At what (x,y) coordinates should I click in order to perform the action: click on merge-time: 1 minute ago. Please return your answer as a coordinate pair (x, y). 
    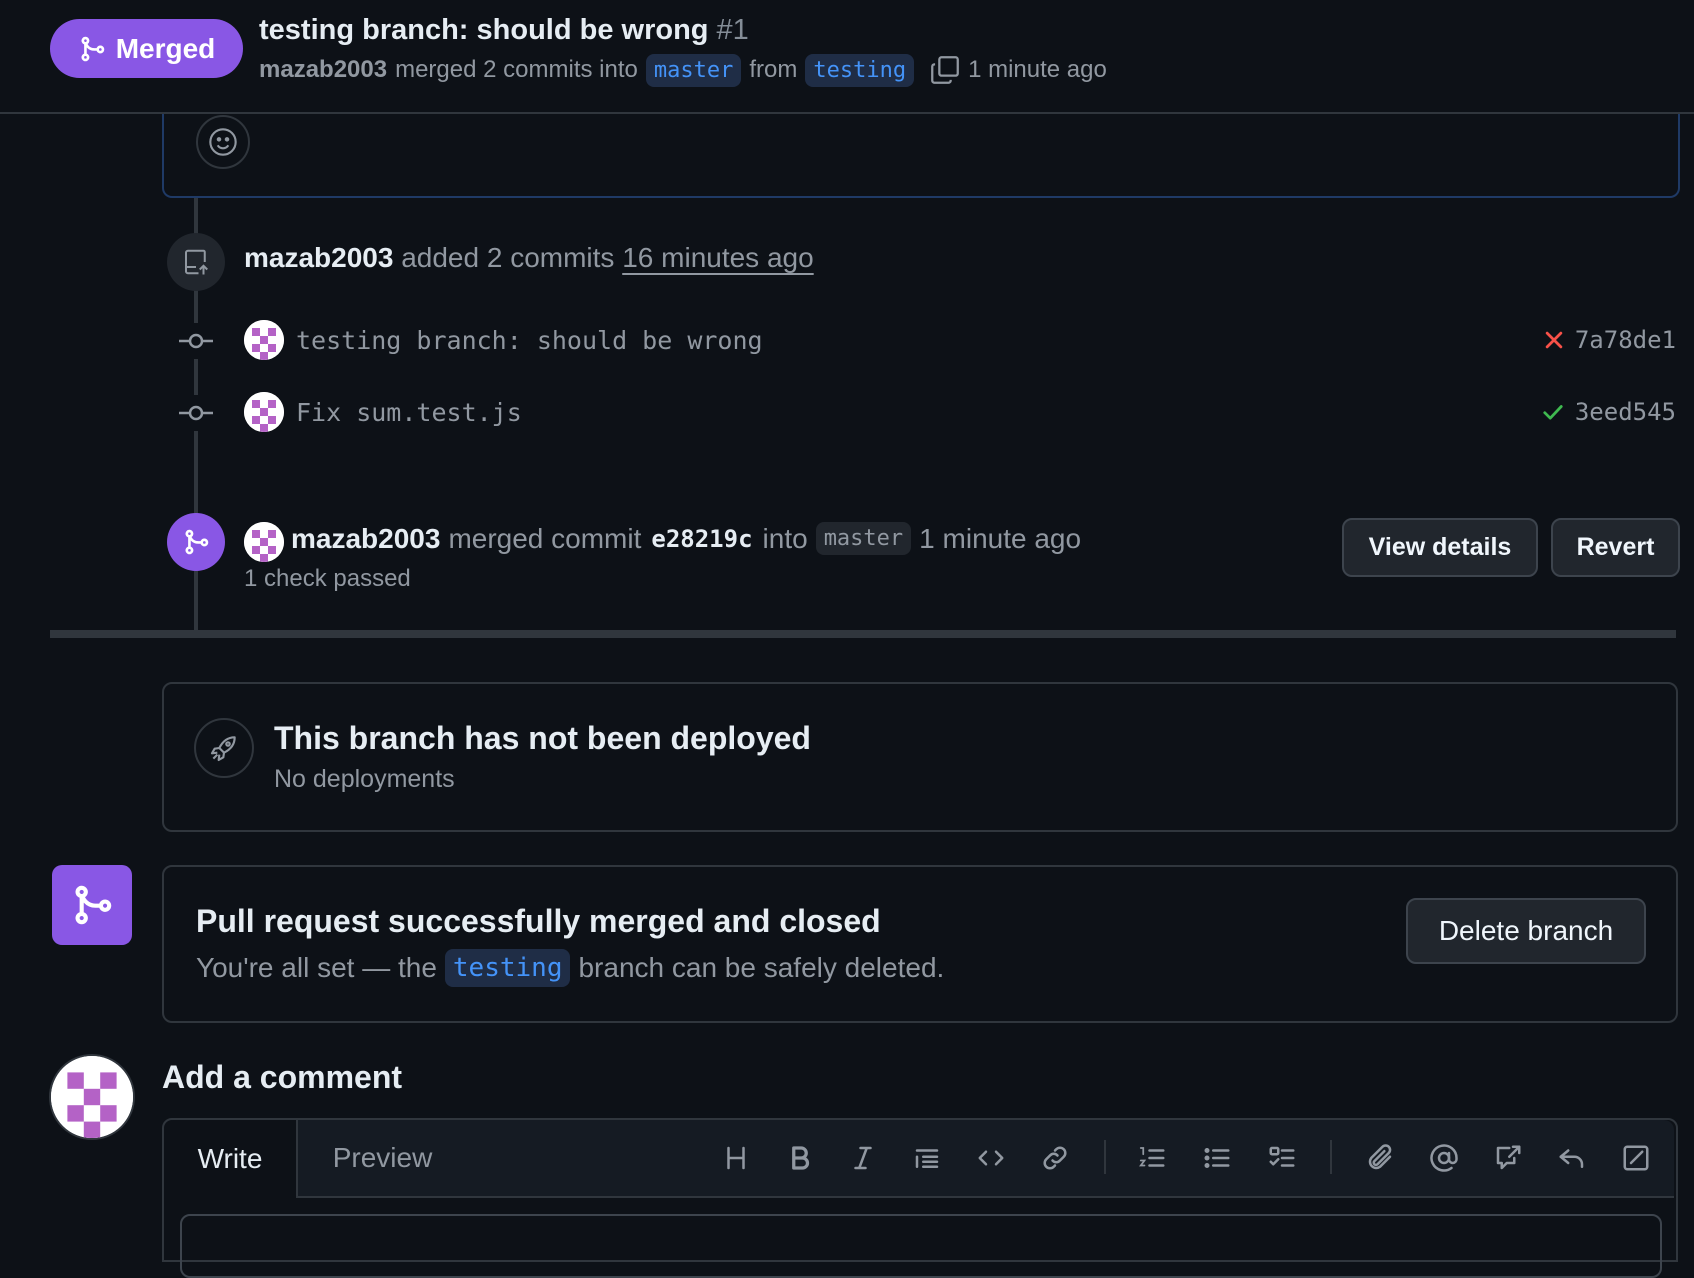
    Looking at the image, I should click on (1000, 538).